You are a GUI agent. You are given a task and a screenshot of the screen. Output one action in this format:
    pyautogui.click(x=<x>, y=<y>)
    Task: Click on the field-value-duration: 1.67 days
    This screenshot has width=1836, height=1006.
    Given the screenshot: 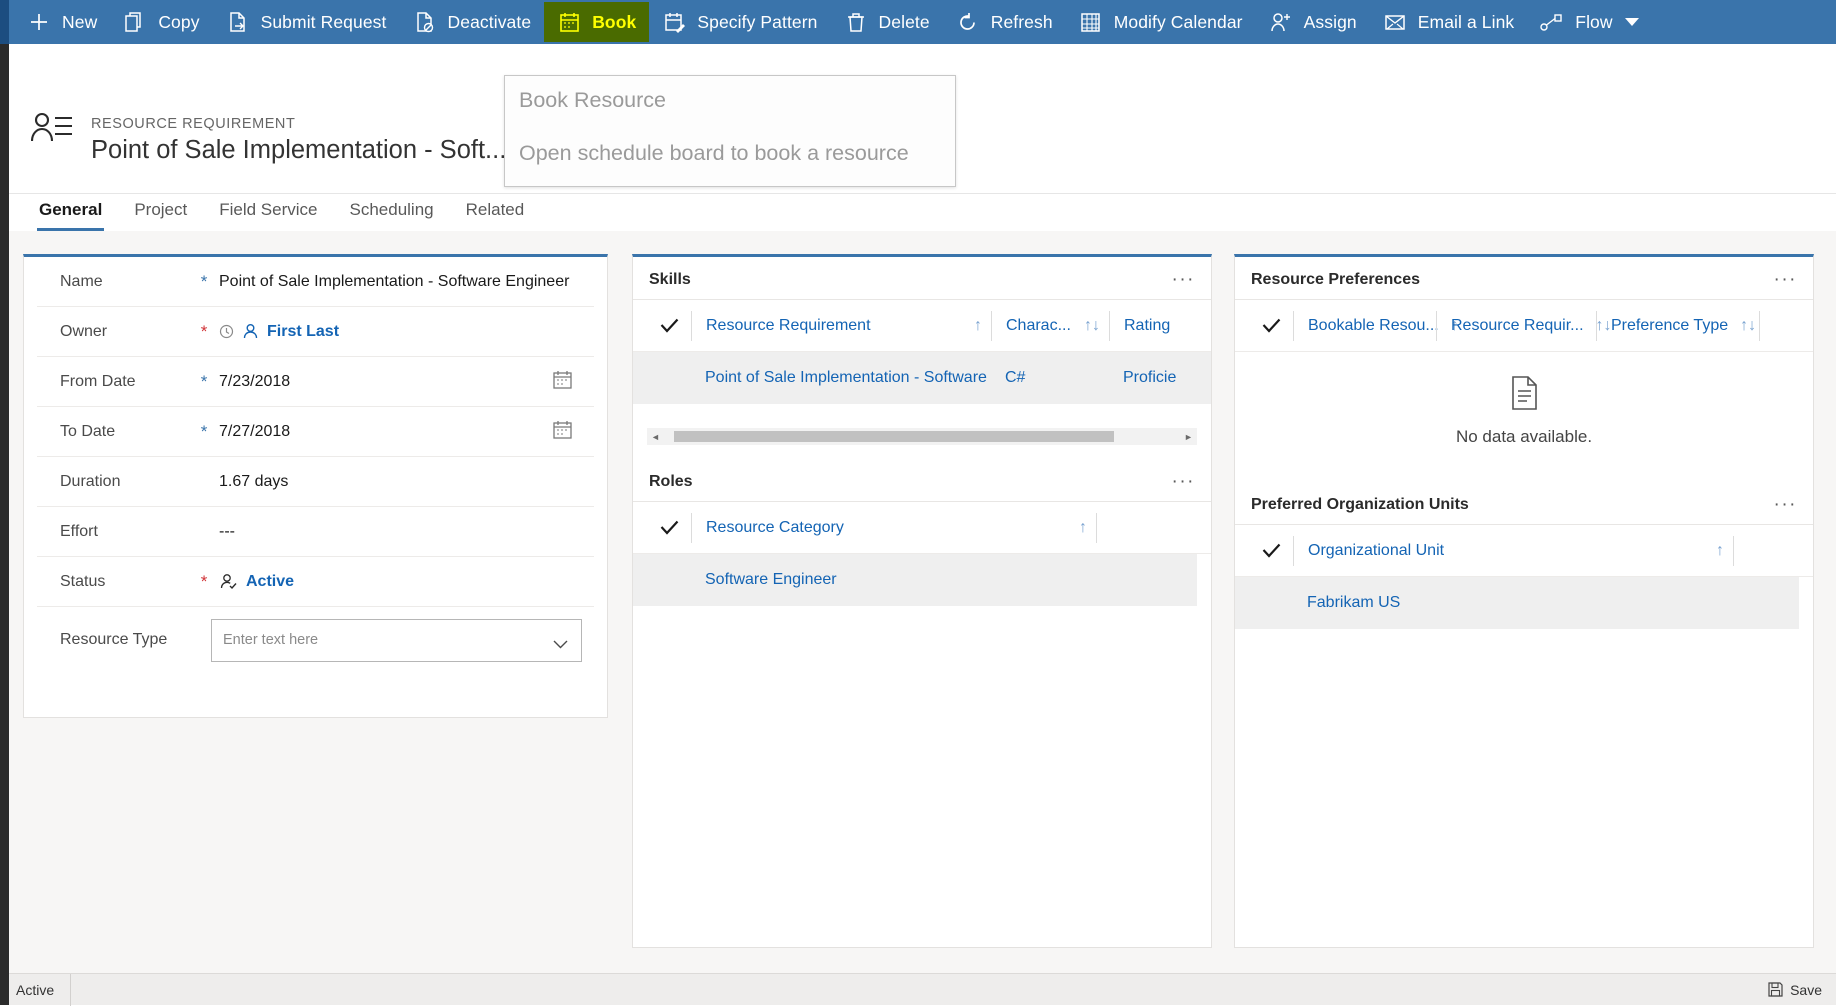 What is the action you would take?
    pyautogui.click(x=402, y=482)
    